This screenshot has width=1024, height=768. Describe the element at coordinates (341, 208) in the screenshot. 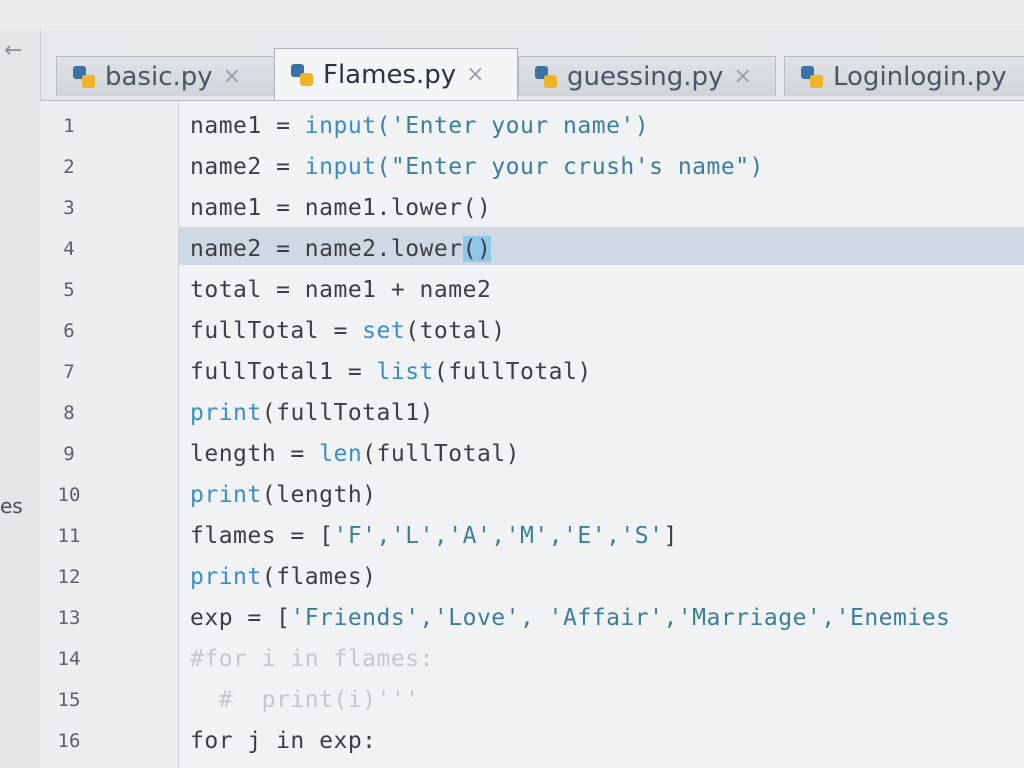

I see `code-line-3: name1 = name1.lower()` at that location.